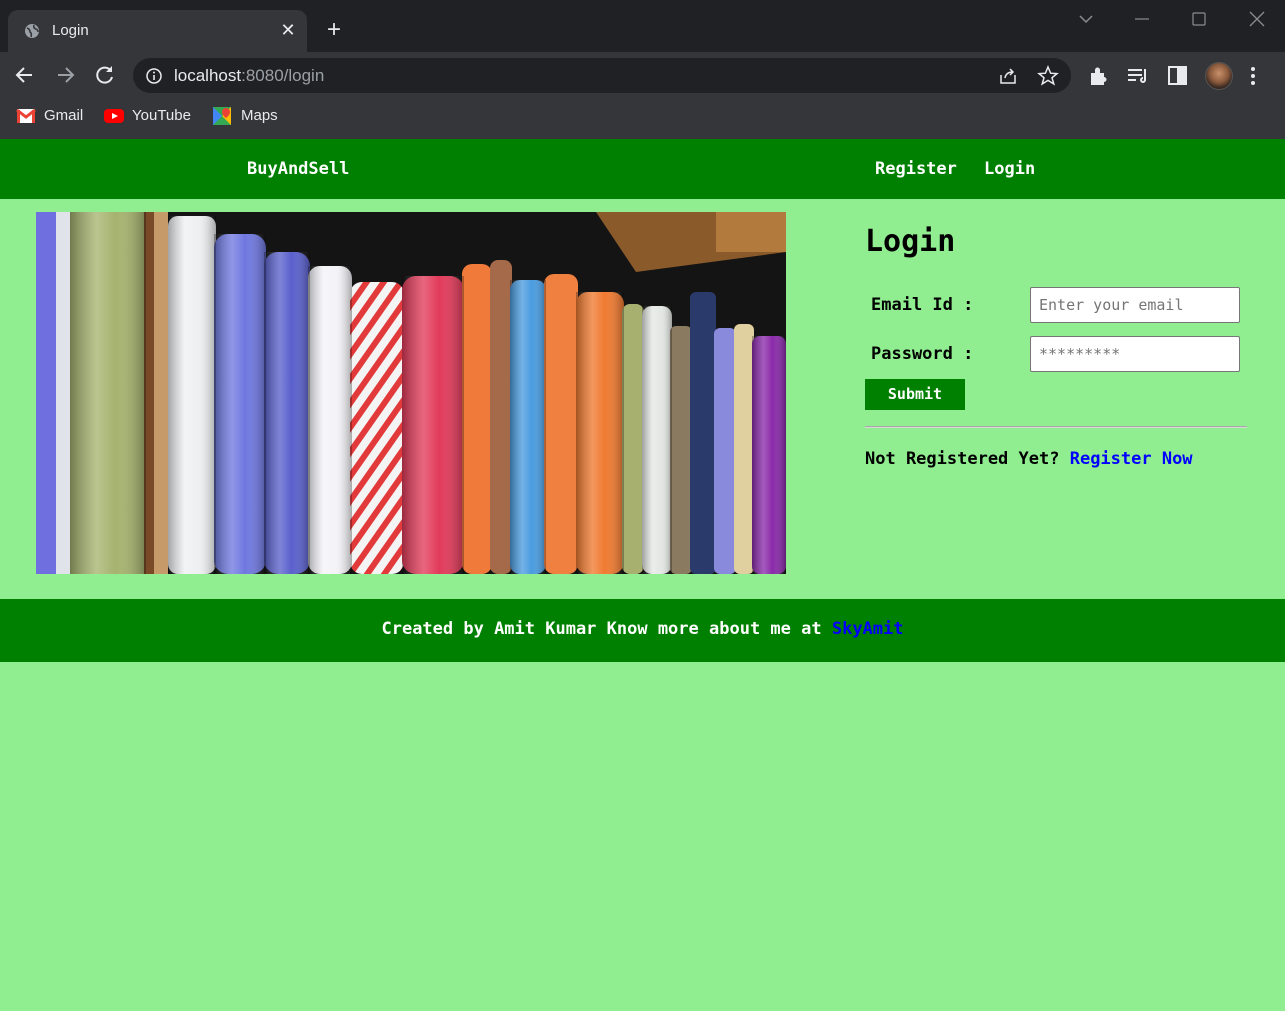 This screenshot has height=1011, width=1285. What do you see at coordinates (1009, 169) in the screenshot?
I see `nav-login-link: Login` at bounding box center [1009, 169].